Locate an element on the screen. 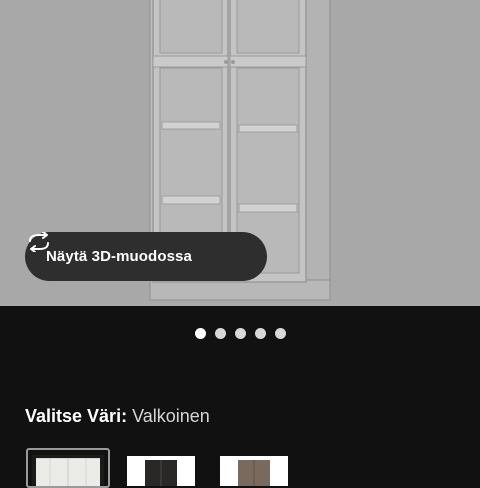 Image resolution: width=480 pixels, height=488 pixels. view-3d-button: Näytä 3D-muodossa is located at coordinates (146, 256).